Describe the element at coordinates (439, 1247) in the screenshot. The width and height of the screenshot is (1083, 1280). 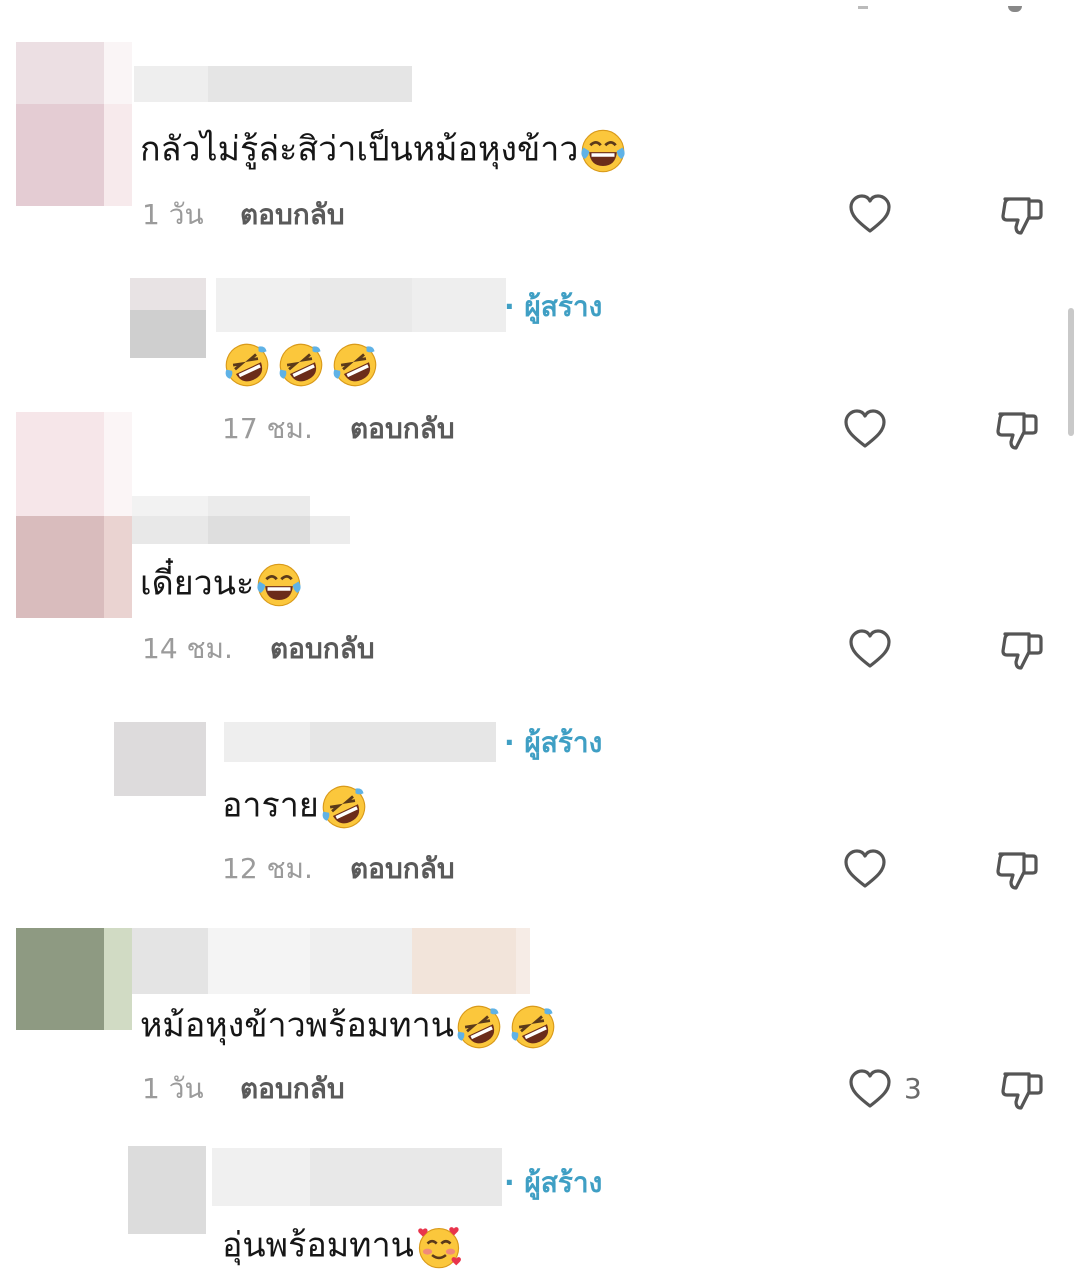
I see `smiling-face-with-hearts-emoji` at that location.